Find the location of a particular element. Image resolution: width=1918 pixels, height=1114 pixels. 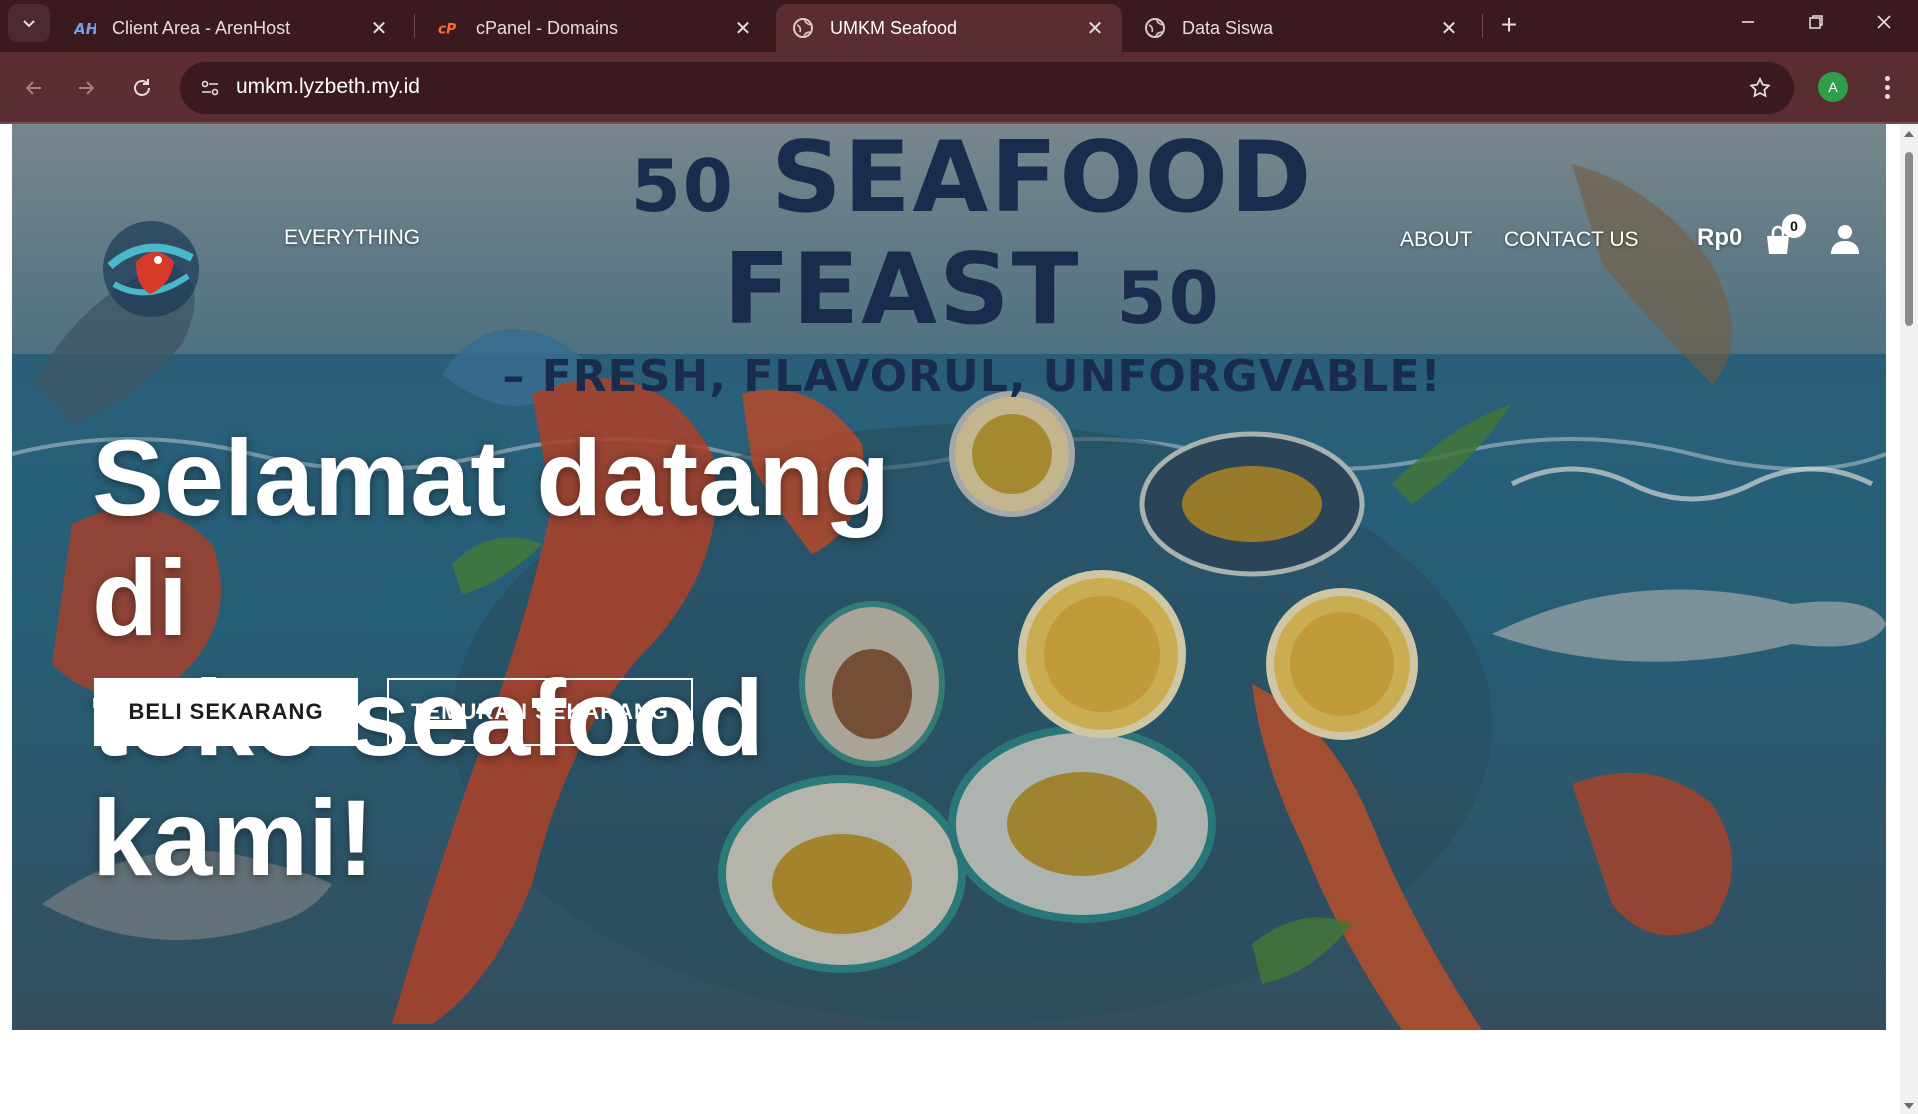

reload-icon is located at coordinates (142, 87).